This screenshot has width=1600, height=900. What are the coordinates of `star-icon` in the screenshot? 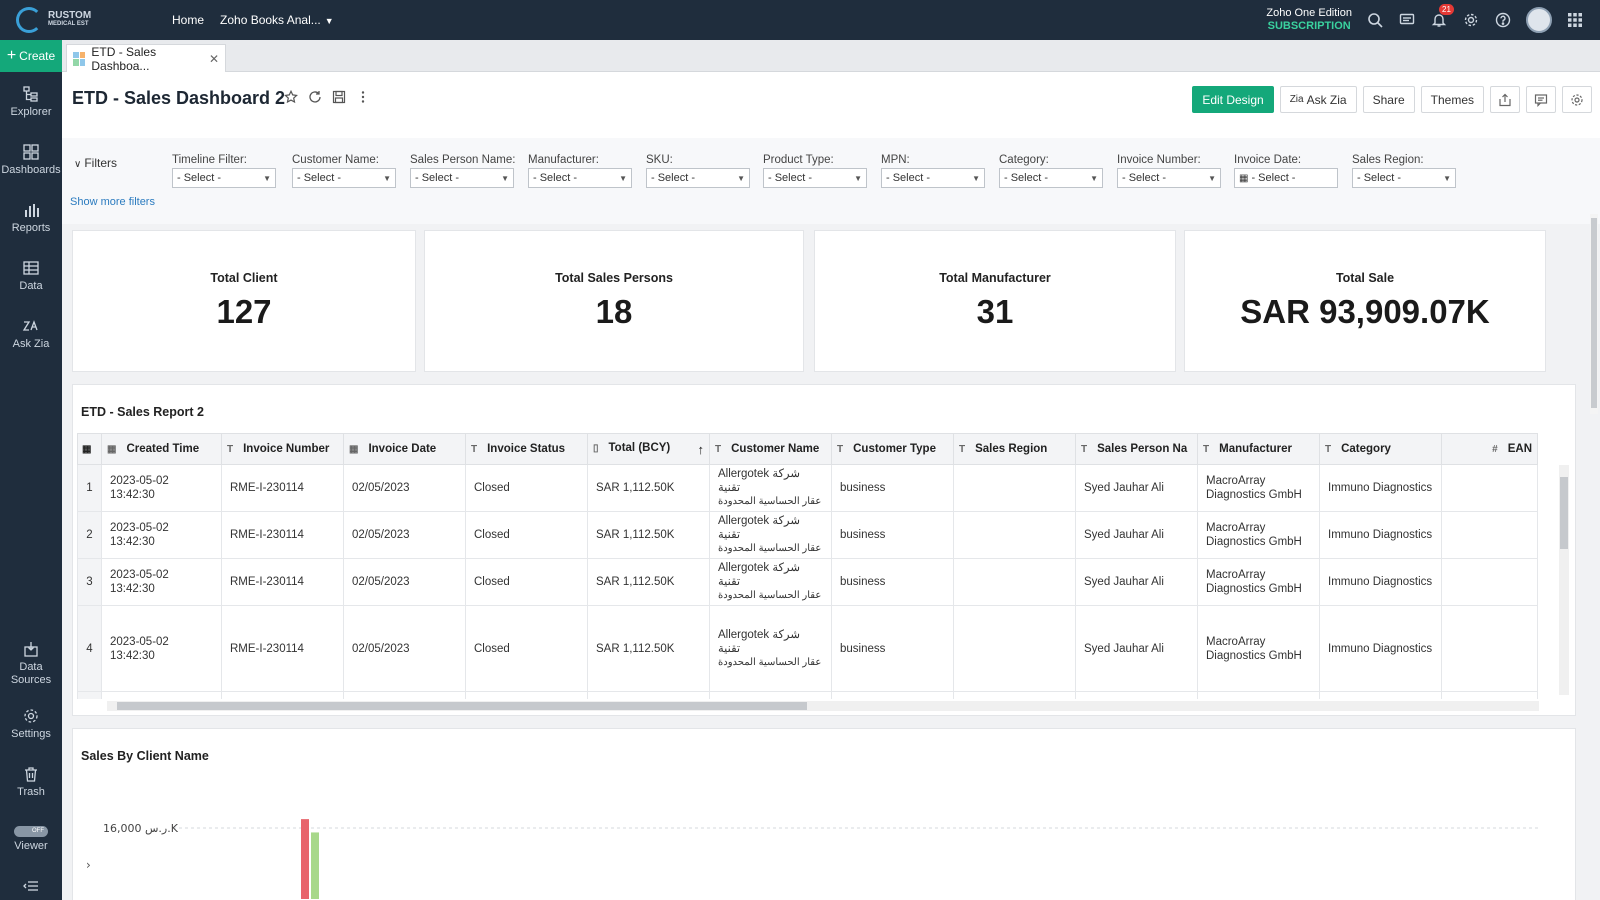 It's located at (291, 97).